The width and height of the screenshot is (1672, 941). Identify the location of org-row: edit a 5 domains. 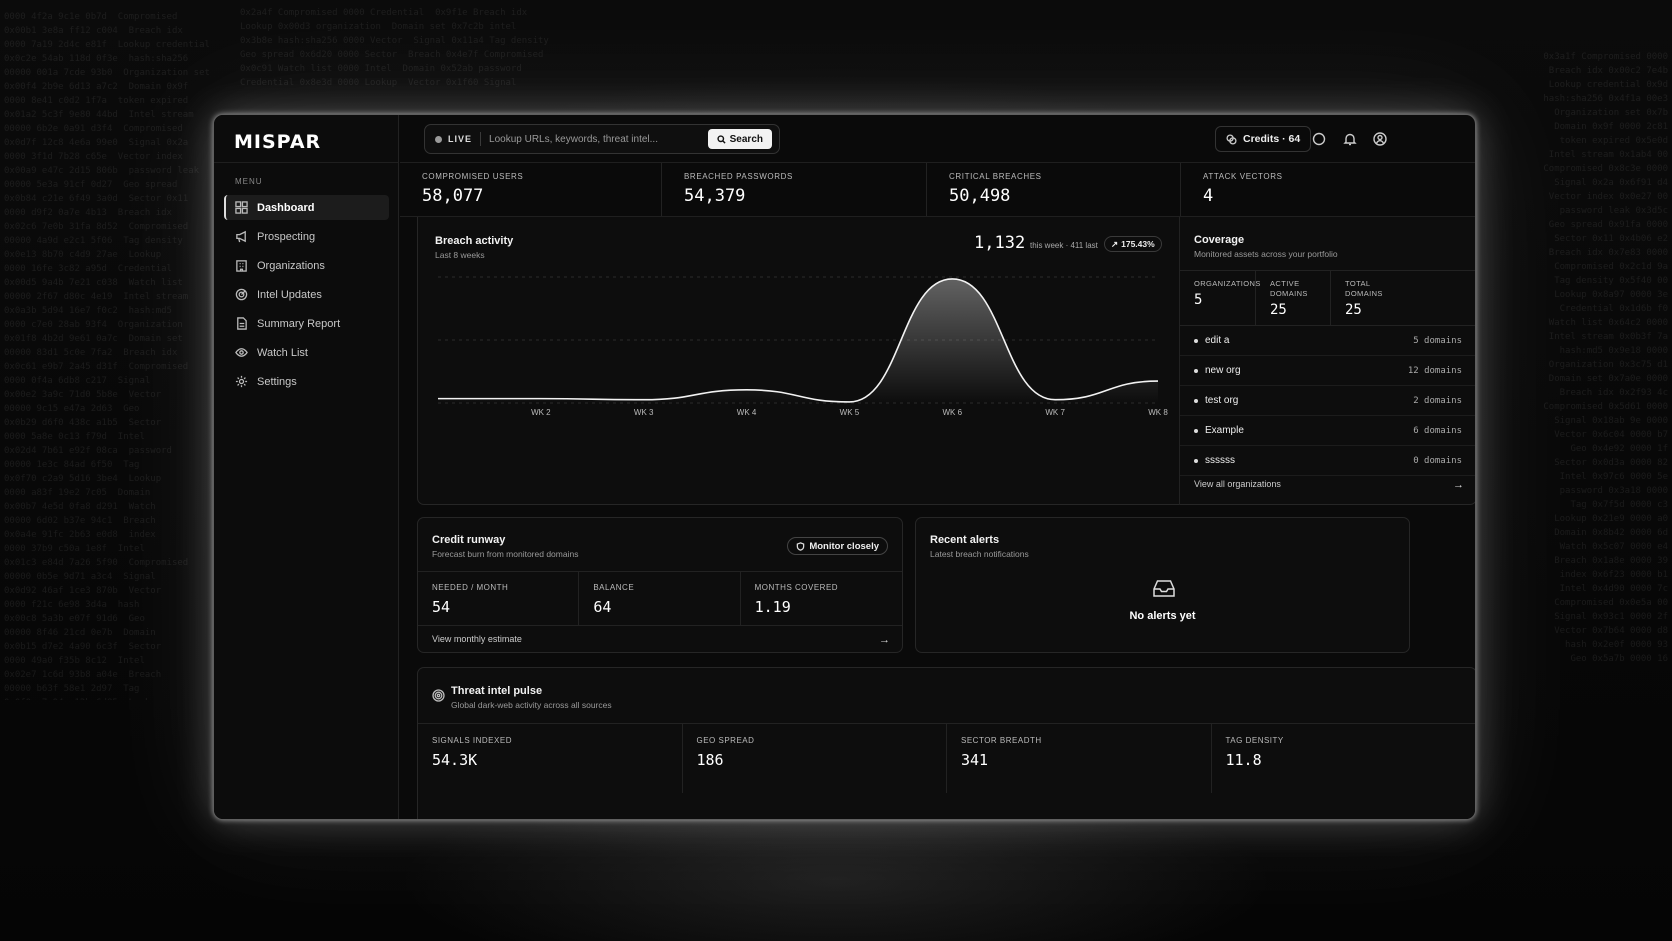
(1327, 341).